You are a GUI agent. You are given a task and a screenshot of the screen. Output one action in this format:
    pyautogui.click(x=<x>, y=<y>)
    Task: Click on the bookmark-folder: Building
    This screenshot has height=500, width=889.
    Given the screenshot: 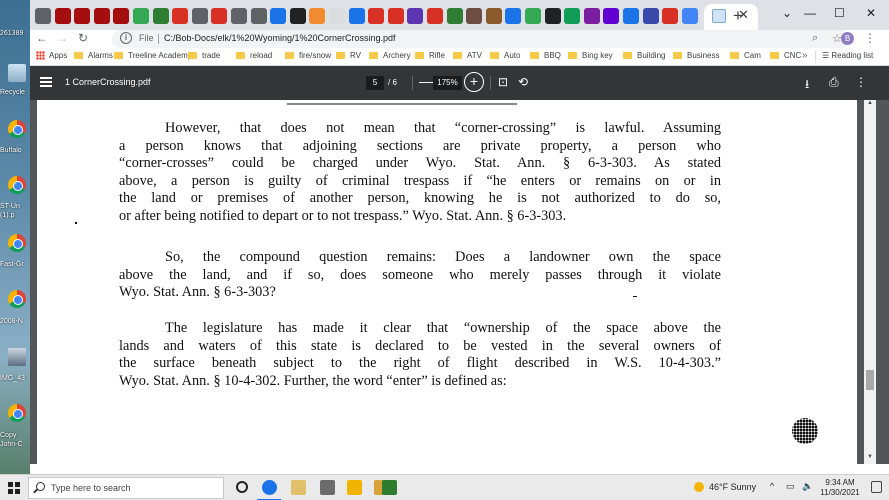 What is the action you would take?
    pyautogui.click(x=644, y=57)
    